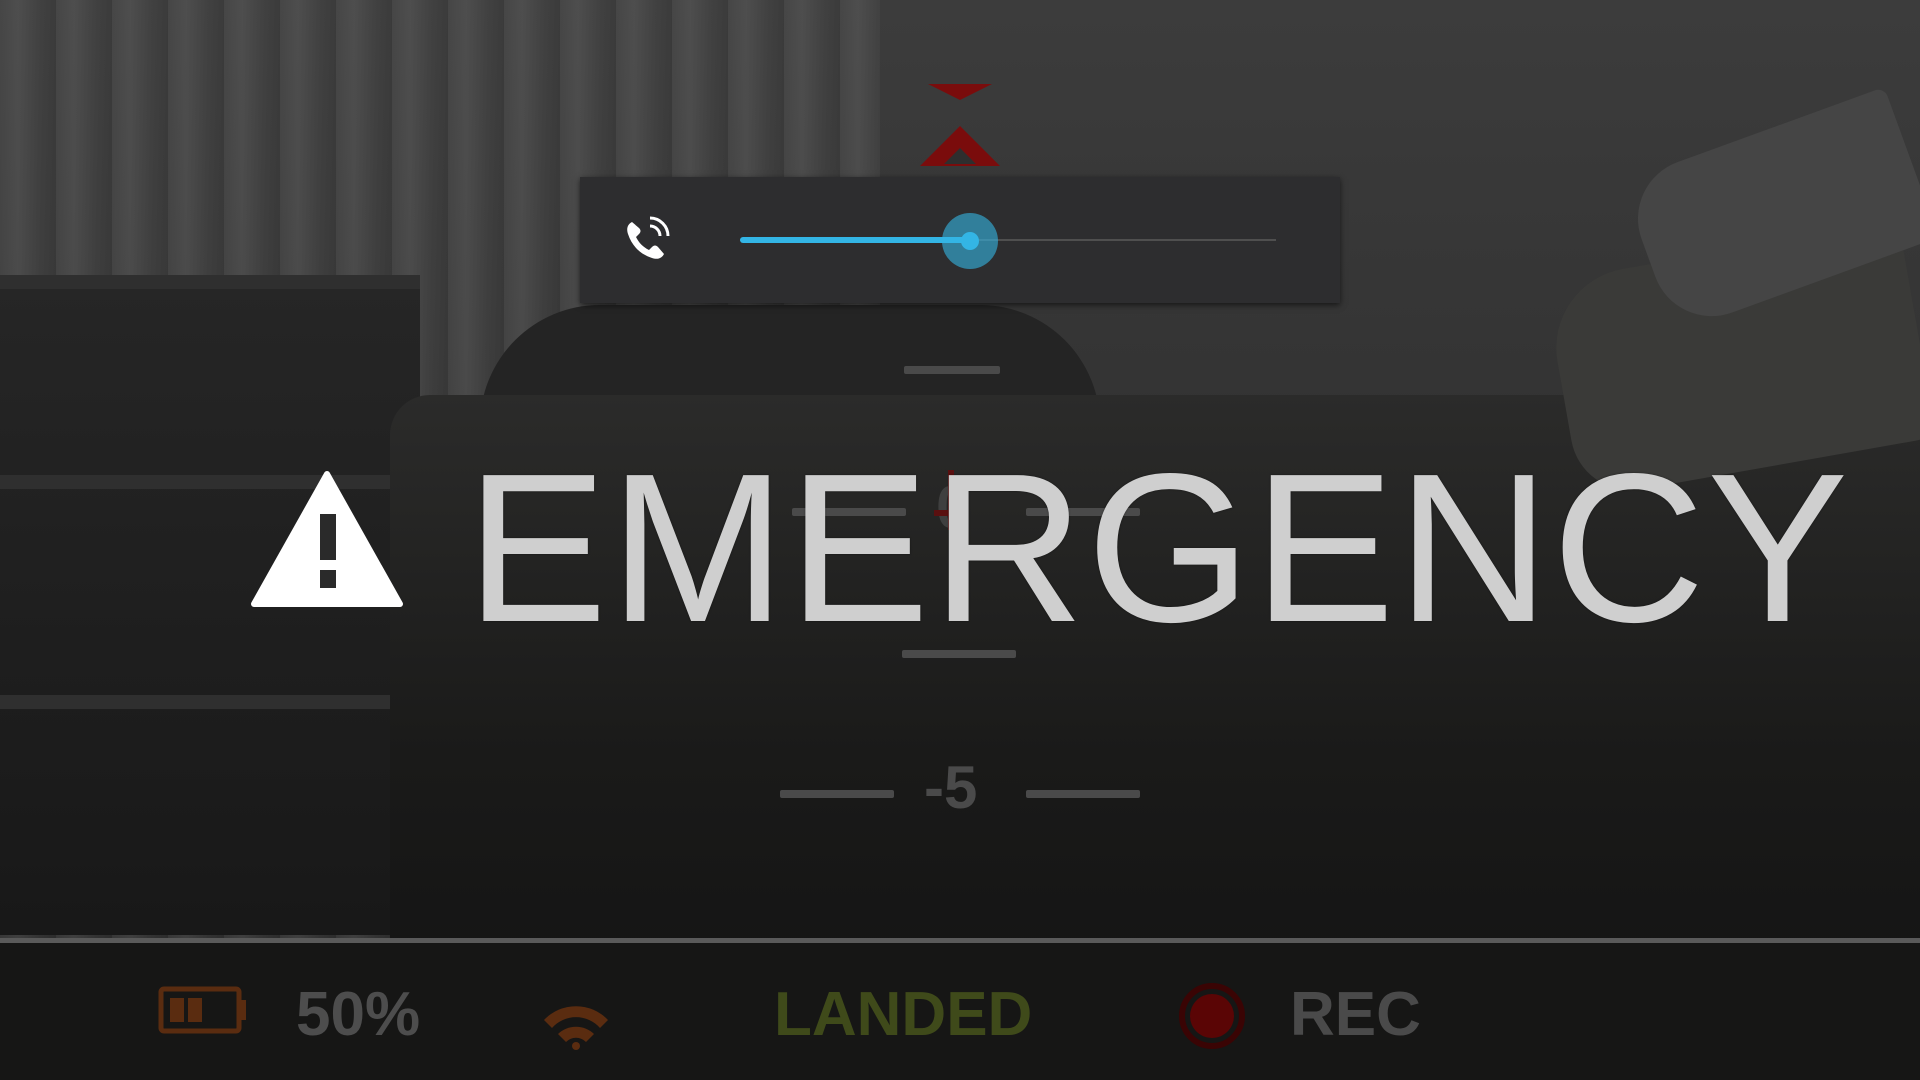 This screenshot has width=1920, height=1080. I want to click on record-icon, so click(1212, 1016).